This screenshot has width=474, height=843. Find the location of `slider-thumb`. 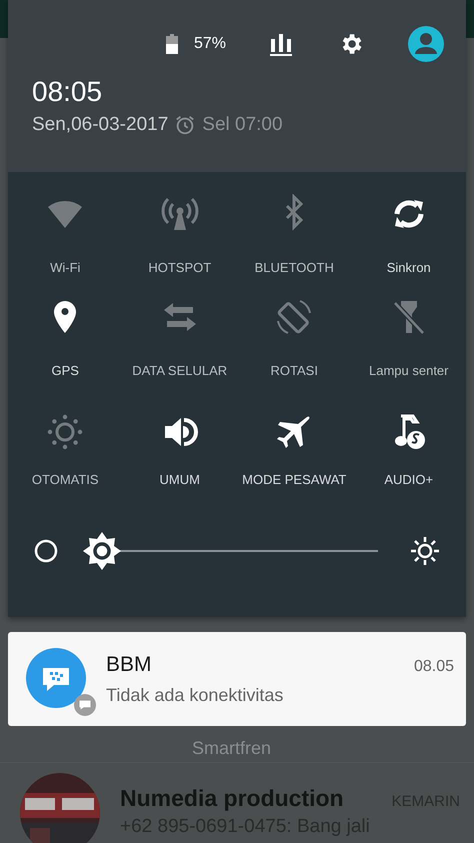

slider-thumb is located at coordinates (102, 551).